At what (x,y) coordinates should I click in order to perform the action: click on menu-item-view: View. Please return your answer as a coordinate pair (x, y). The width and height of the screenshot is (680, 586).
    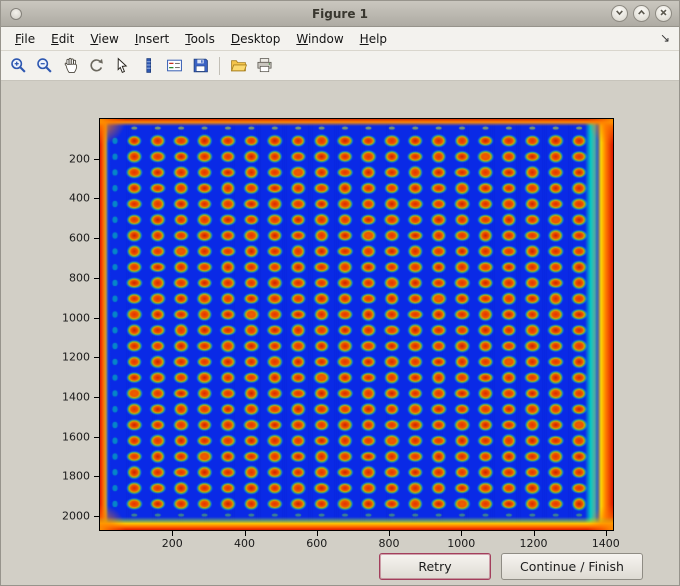
    Looking at the image, I should click on (104, 39).